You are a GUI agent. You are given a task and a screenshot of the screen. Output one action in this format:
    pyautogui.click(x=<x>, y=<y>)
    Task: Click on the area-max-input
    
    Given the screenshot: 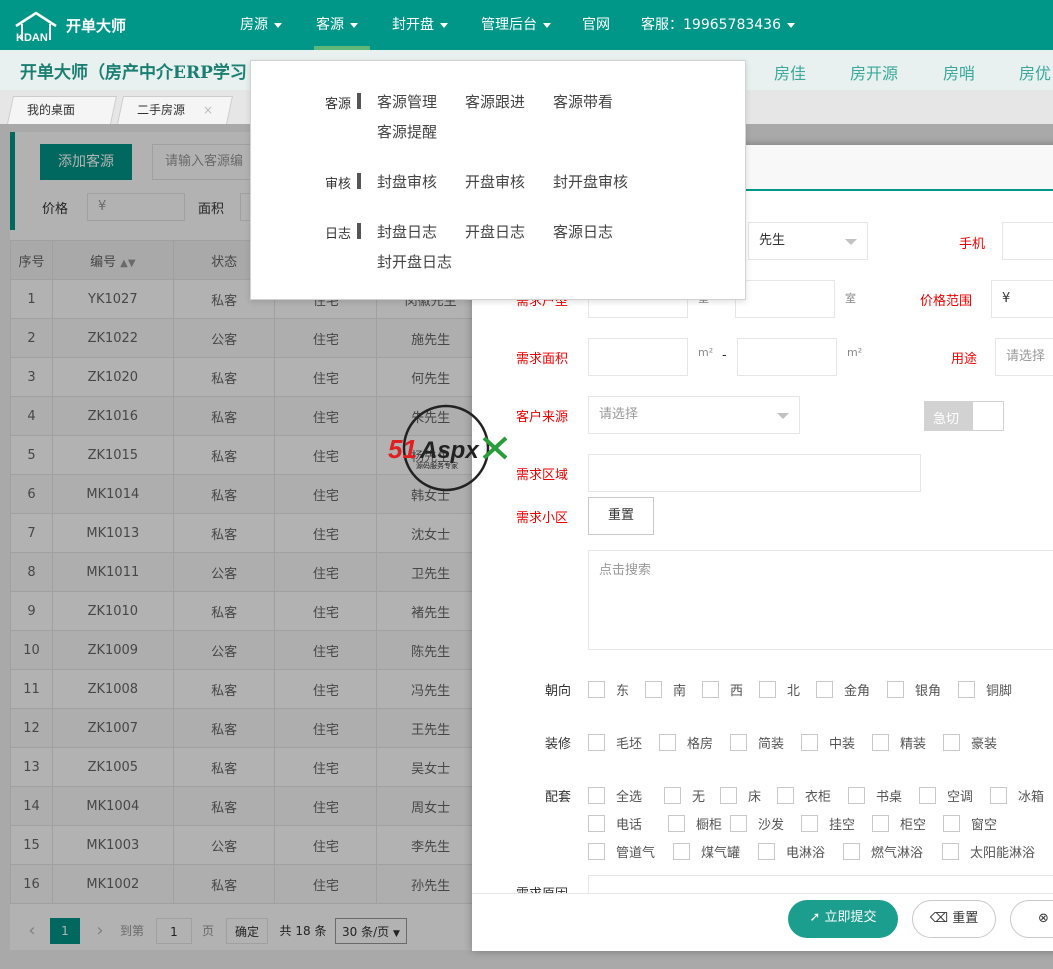 What is the action you would take?
    pyautogui.click(x=787, y=357)
    